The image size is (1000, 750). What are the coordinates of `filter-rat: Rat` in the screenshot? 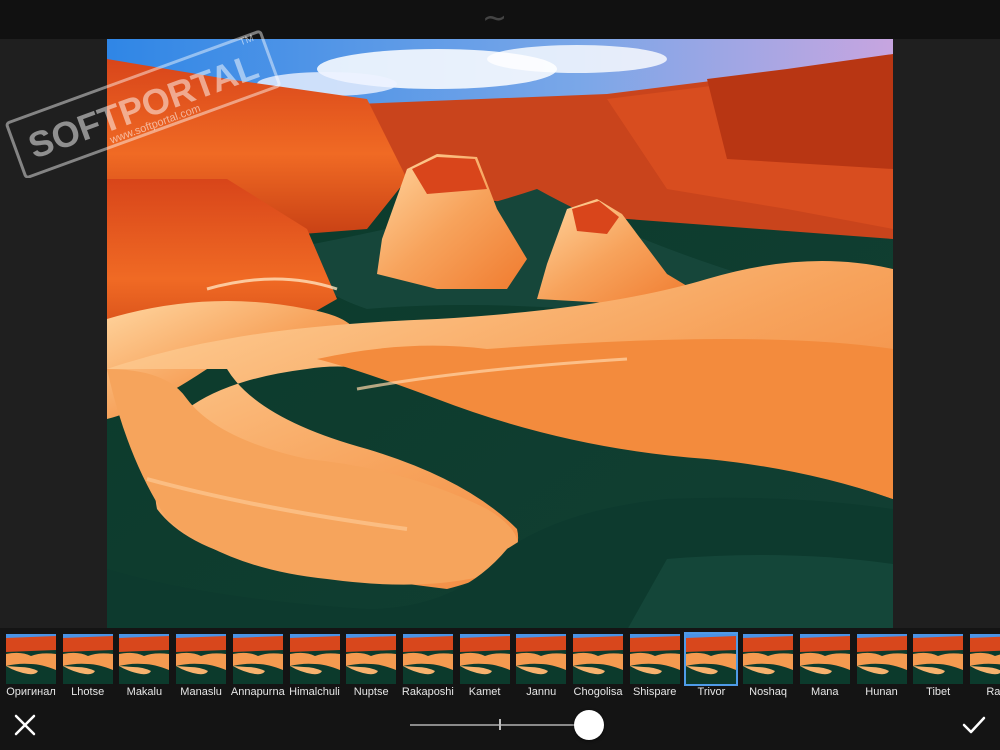 It's located at (983, 666).